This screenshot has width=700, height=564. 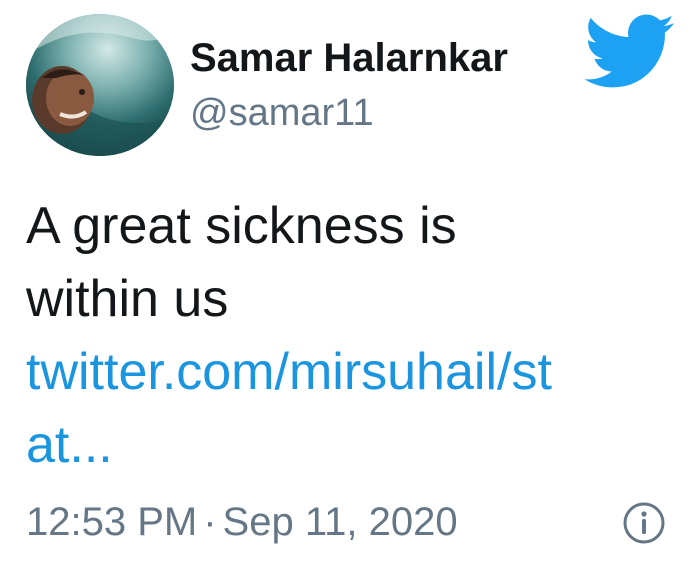 What do you see at coordinates (111, 522) in the screenshot?
I see `tweet-time: 12:53 PM` at bounding box center [111, 522].